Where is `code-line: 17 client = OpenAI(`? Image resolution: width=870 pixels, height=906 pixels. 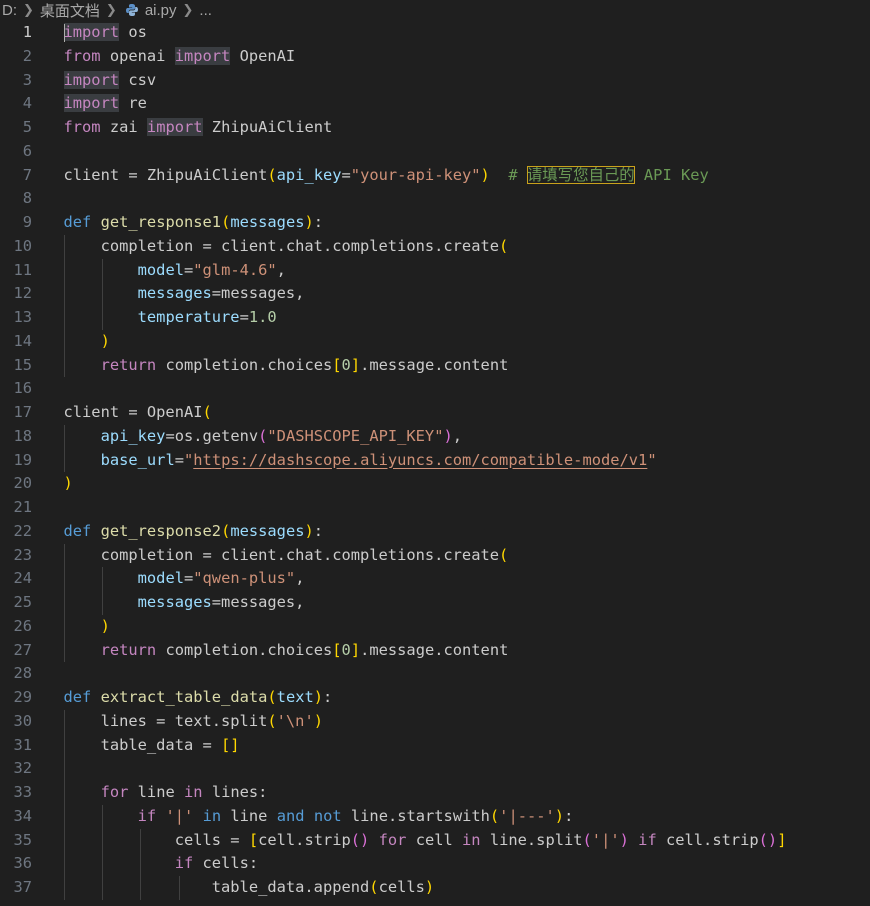 code-line: 17 client = OpenAI( is located at coordinates (435, 413).